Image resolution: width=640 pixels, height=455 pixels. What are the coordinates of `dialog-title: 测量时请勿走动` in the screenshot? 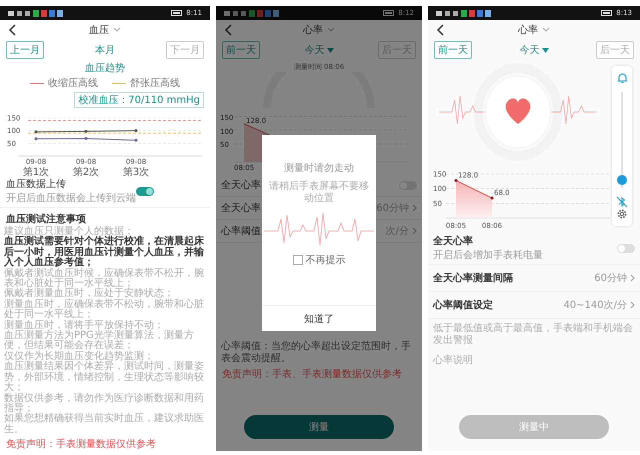 It's located at (319, 168).